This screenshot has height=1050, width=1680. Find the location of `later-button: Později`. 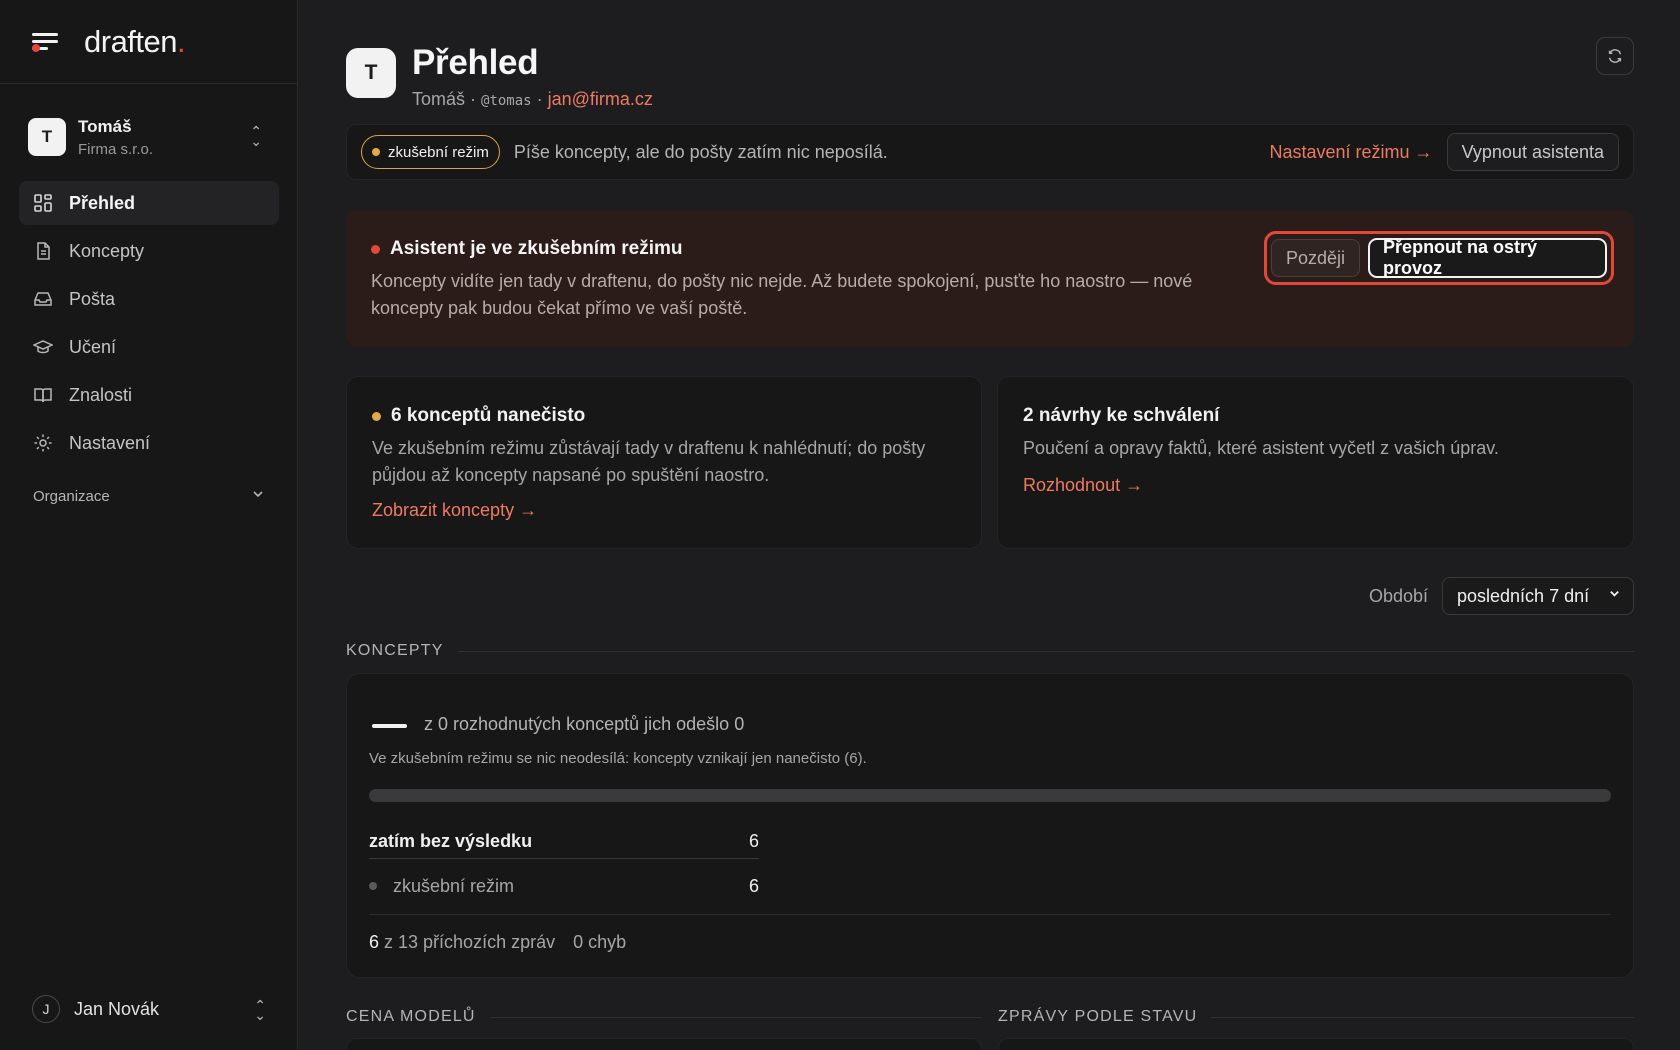

later-button: Později is located at coordinates (1316, 258).